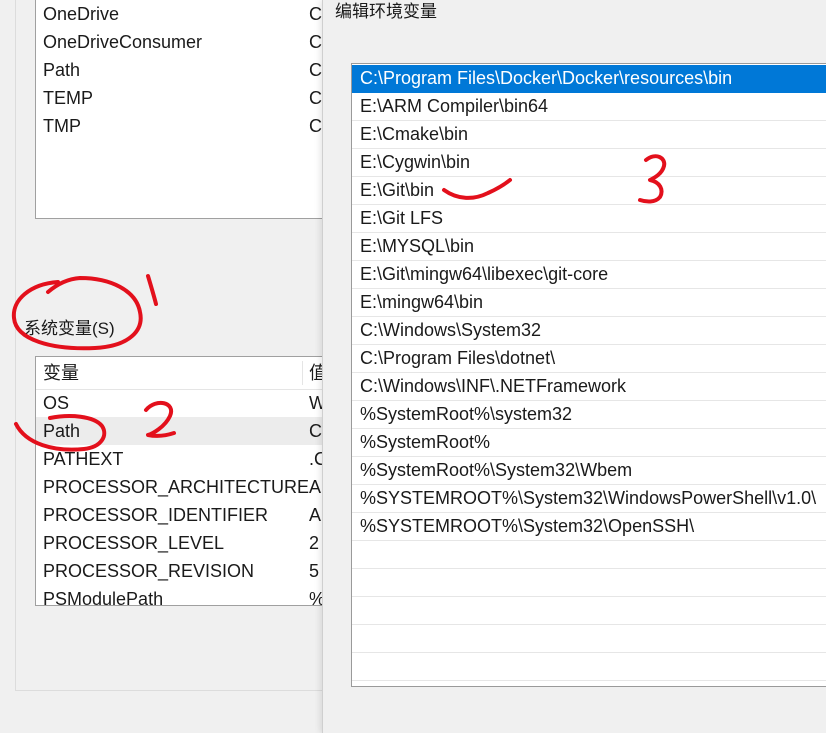 The image size is (826, 733). Describe the element at coordinates (186, 373) in the screenshot. I see `column-header: 变量 值` at that location.